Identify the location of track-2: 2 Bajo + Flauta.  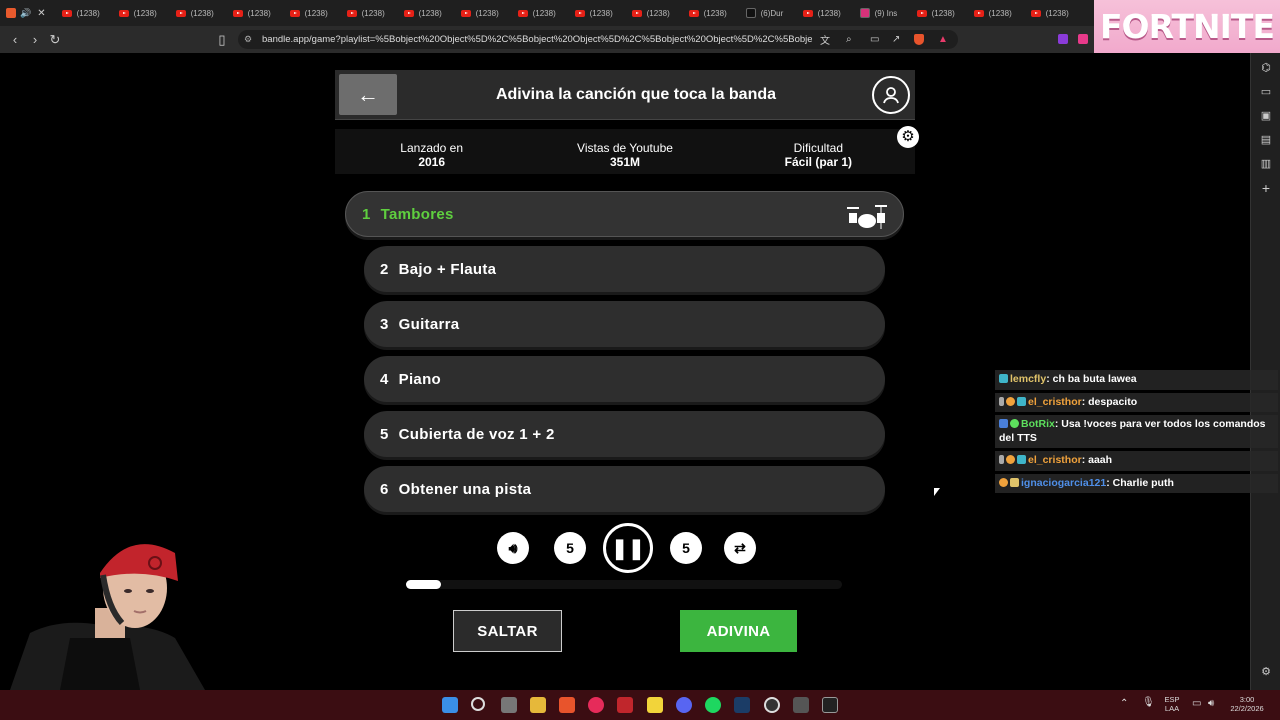
(624, 269).